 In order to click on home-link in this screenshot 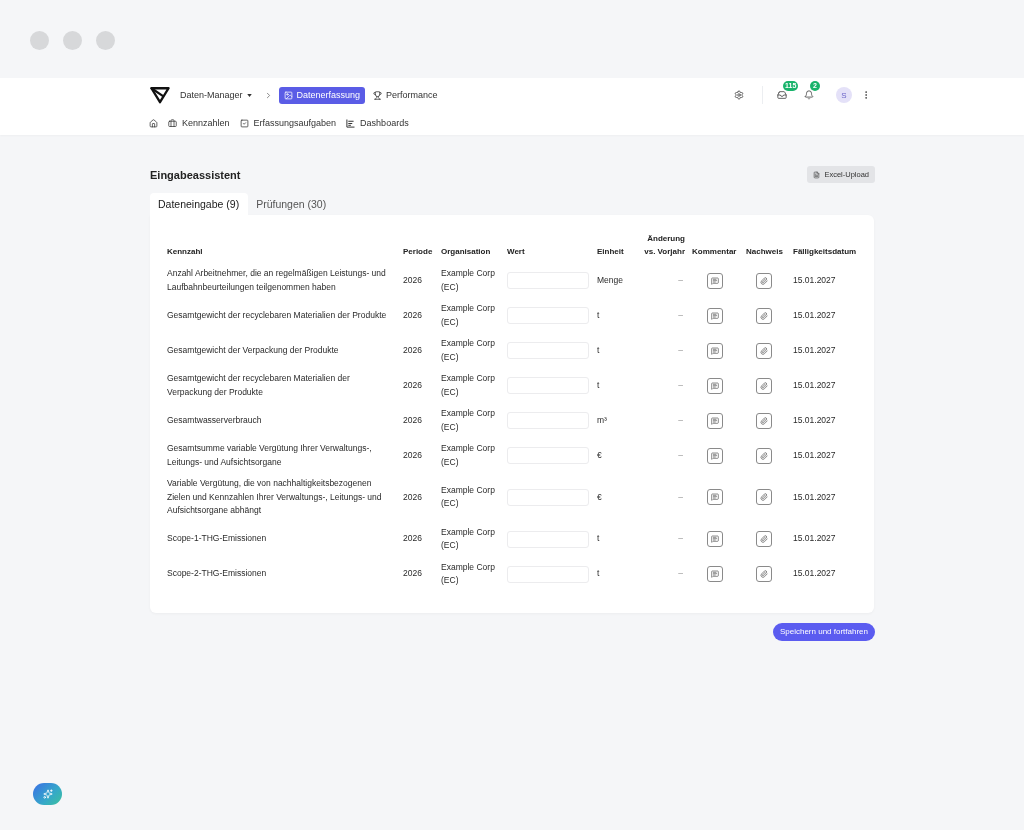, I will do `click(153, 123)`.